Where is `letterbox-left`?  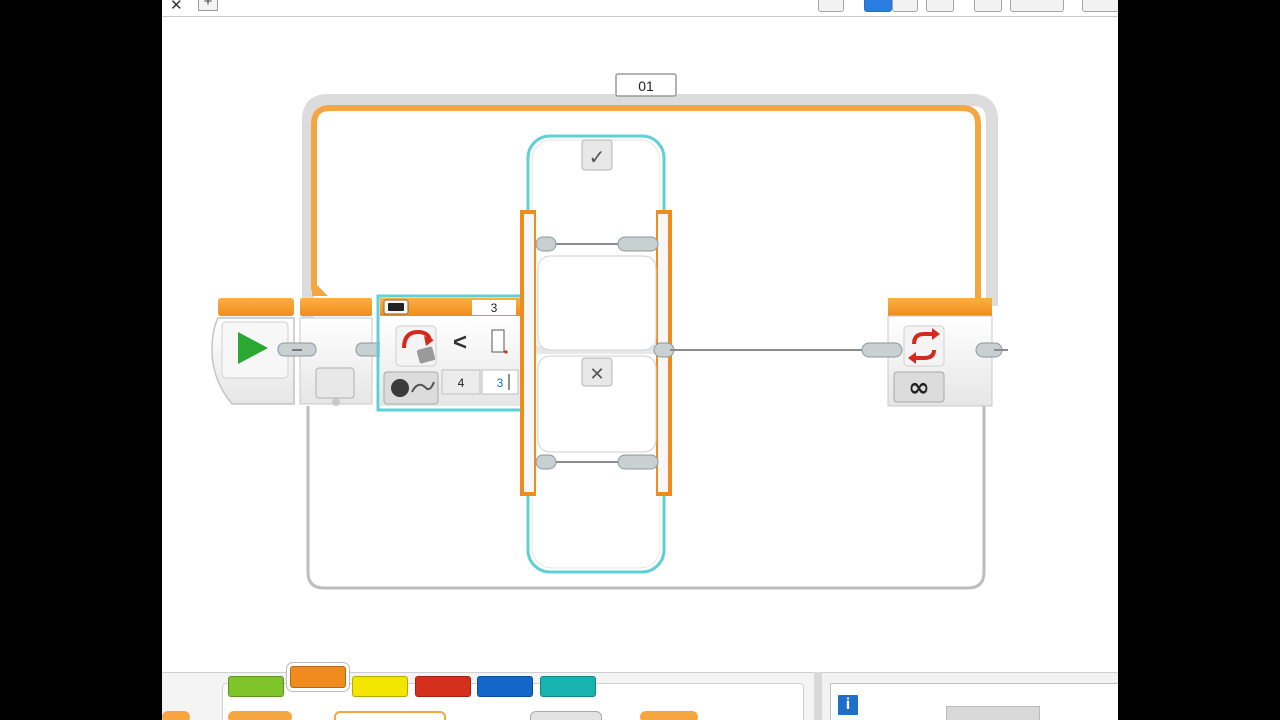
letterbox-left is located at coordinates (81, 360).